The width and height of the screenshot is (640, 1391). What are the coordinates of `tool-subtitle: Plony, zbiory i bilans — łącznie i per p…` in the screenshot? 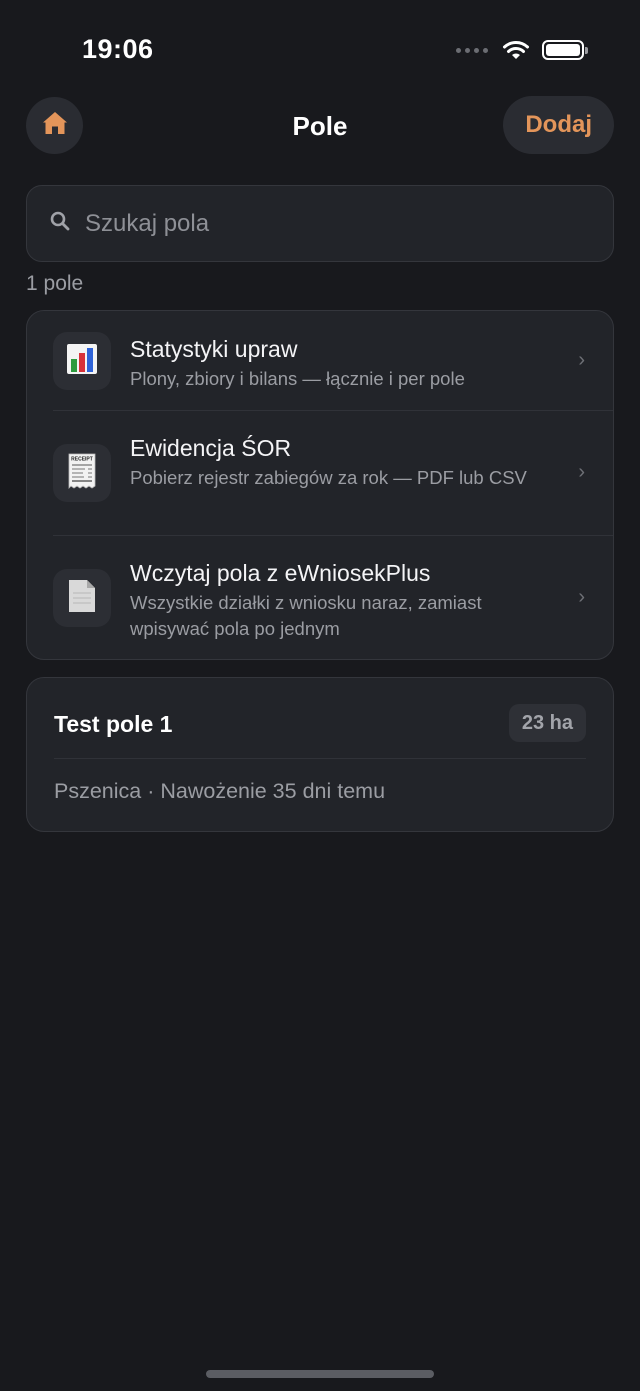 It's located at (297, 378).